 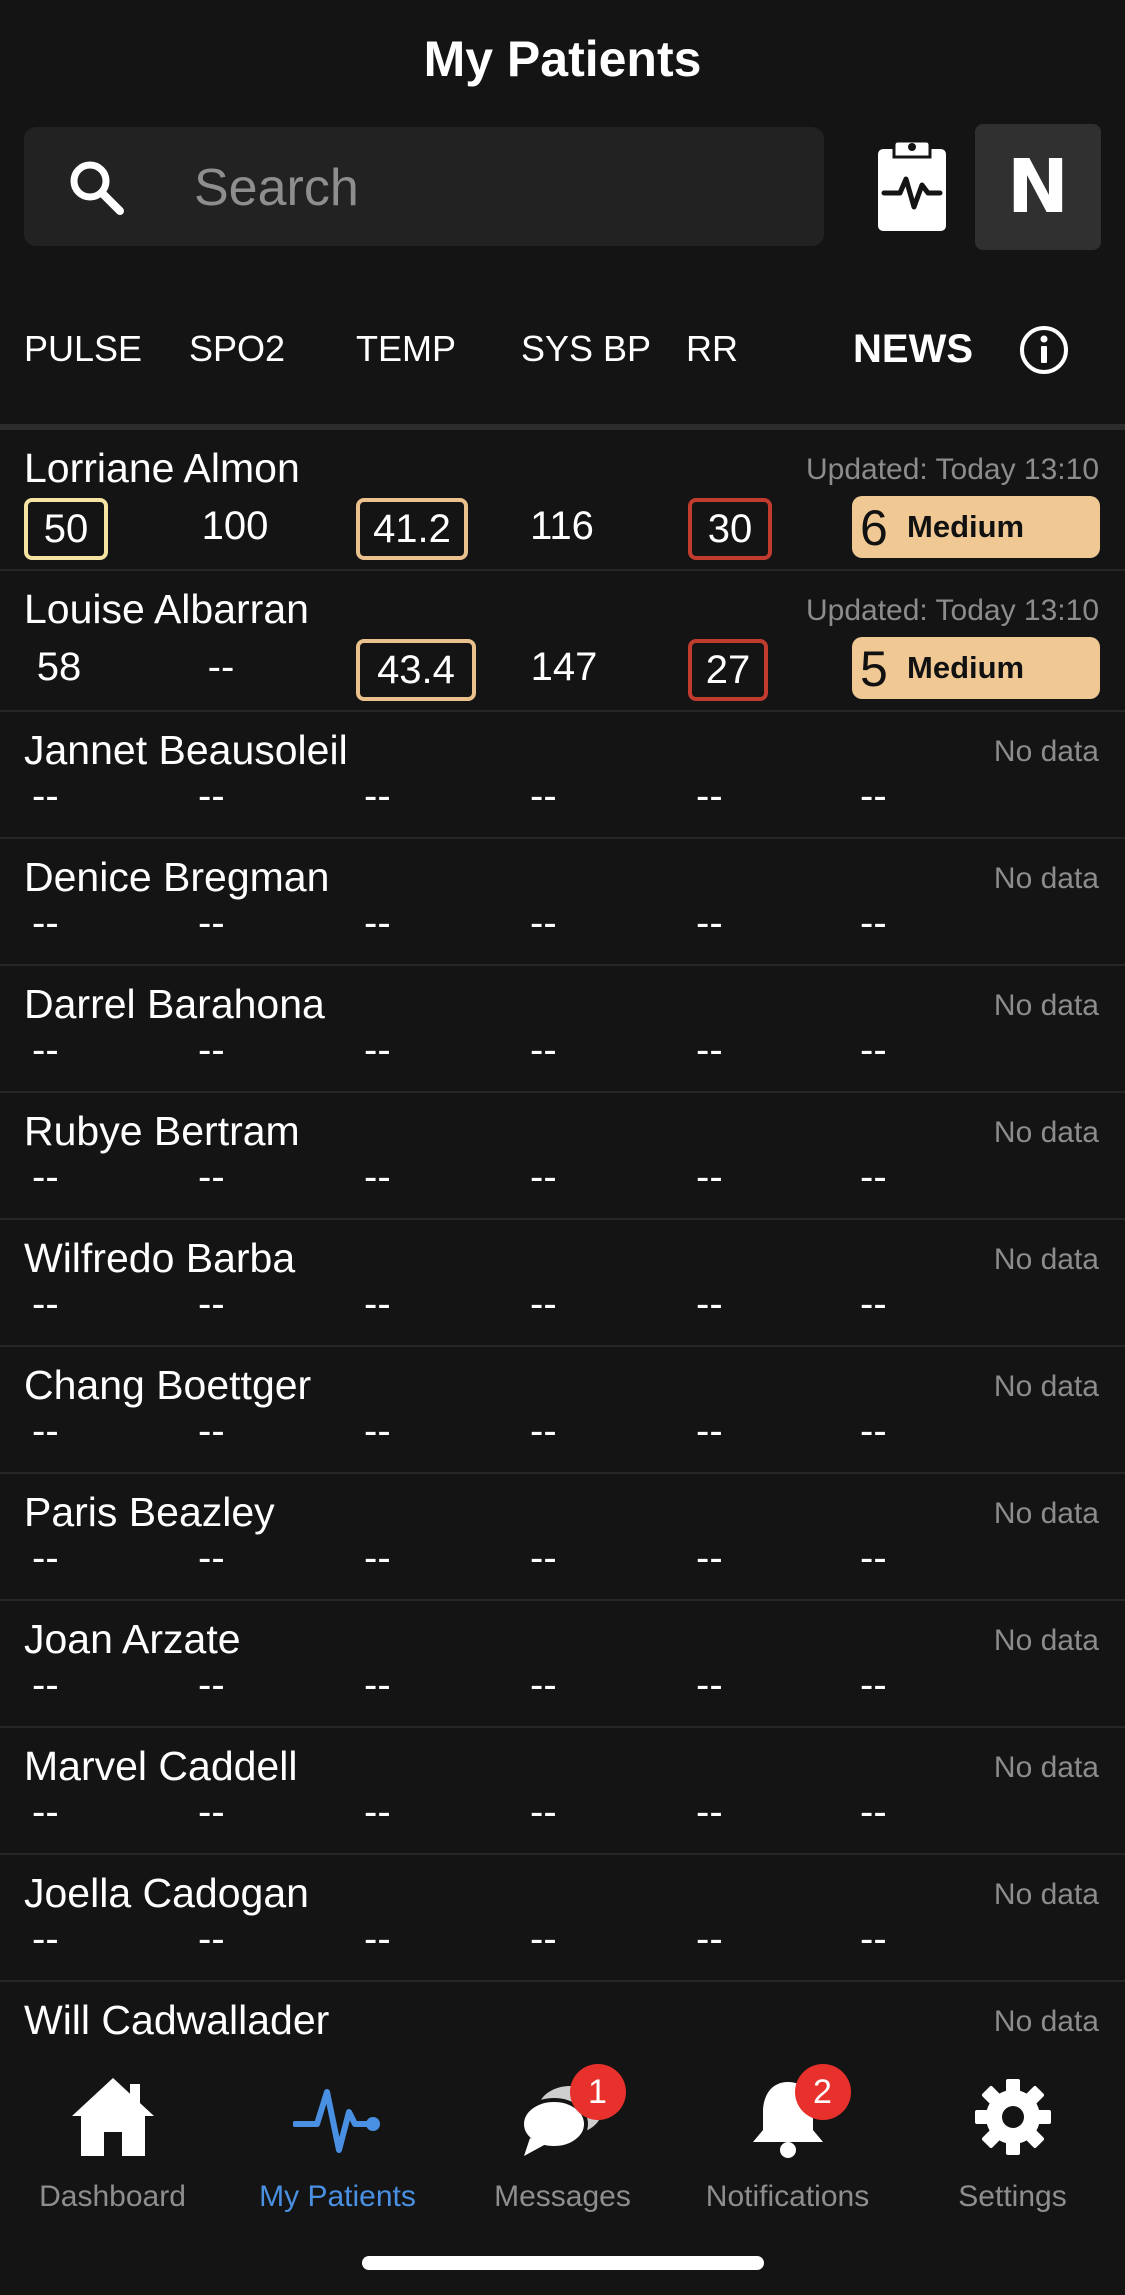 What do you see at coordinates (406, 349) in the screenshot?
I see `column-temp: TEMP` at bounding box center [406, 349].